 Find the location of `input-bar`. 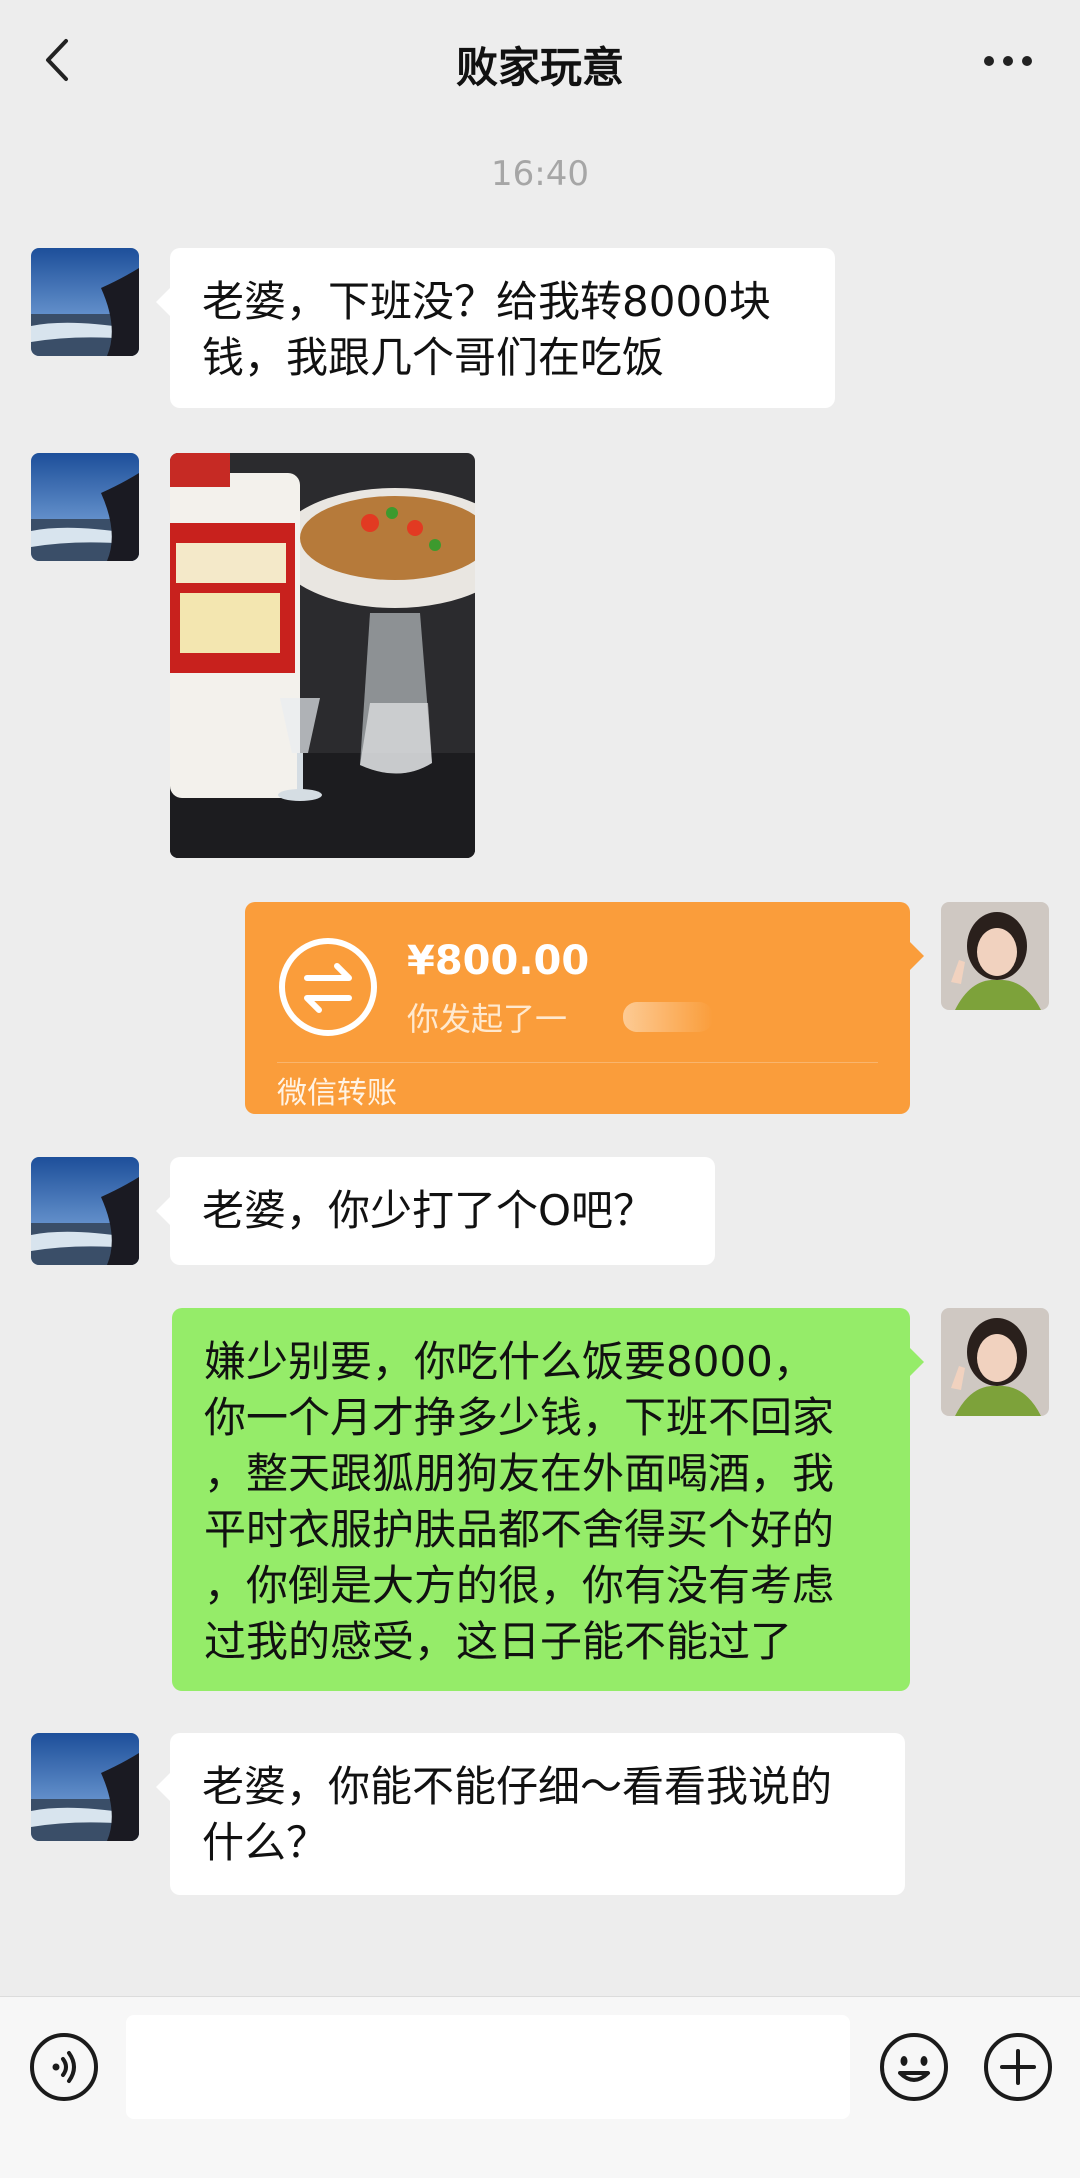

input-bar is located at coordinates (540, 2087).